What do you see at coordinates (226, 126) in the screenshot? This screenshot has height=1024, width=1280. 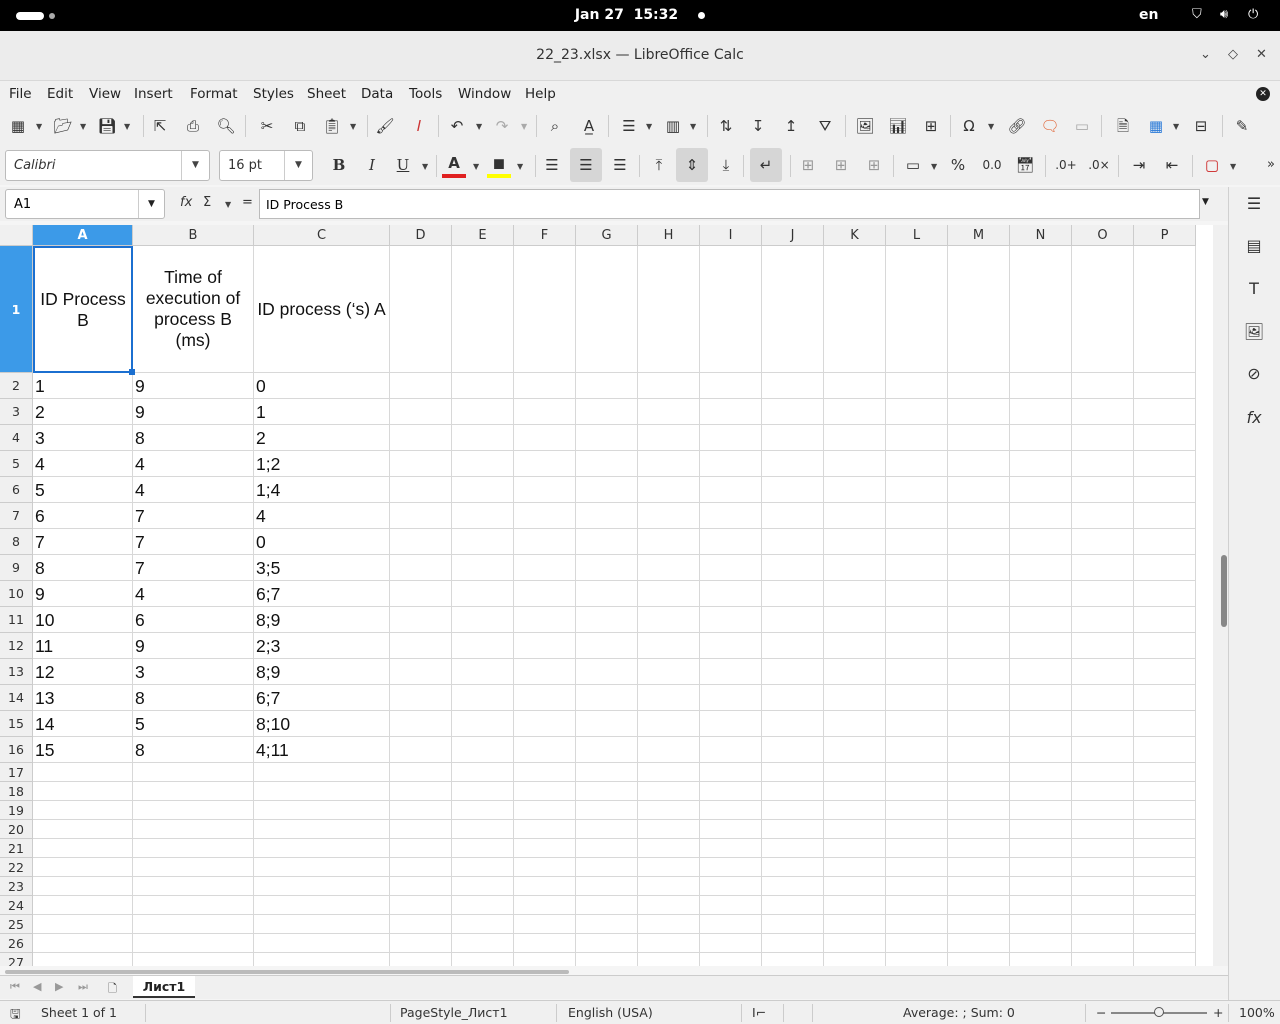 I see `print-preview-icon: 🔍︎` at bounding box center [226, 126].